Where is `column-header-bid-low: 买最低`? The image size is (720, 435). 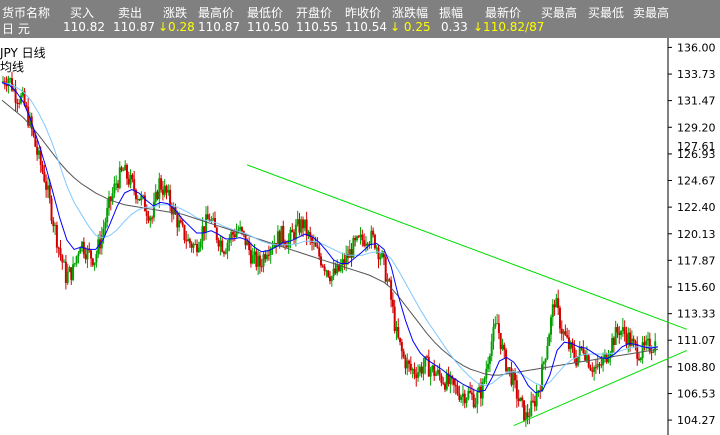 column-header-bid-low: 买最低 is located at coordinates (606, 12).